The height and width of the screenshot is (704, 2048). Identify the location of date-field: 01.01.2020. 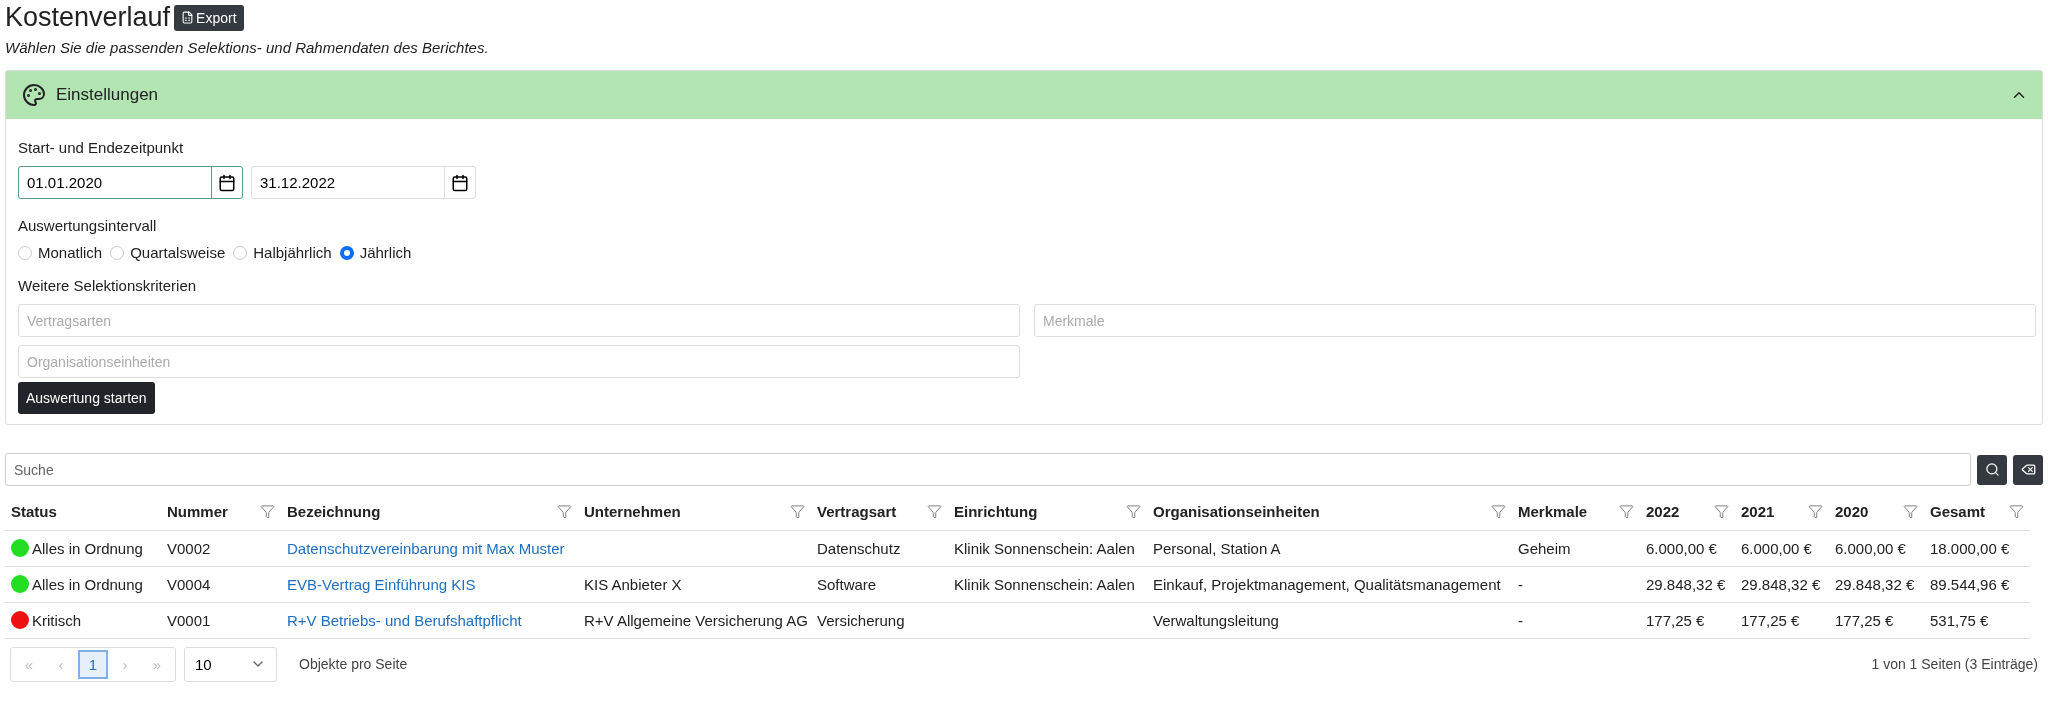
(115, 182).